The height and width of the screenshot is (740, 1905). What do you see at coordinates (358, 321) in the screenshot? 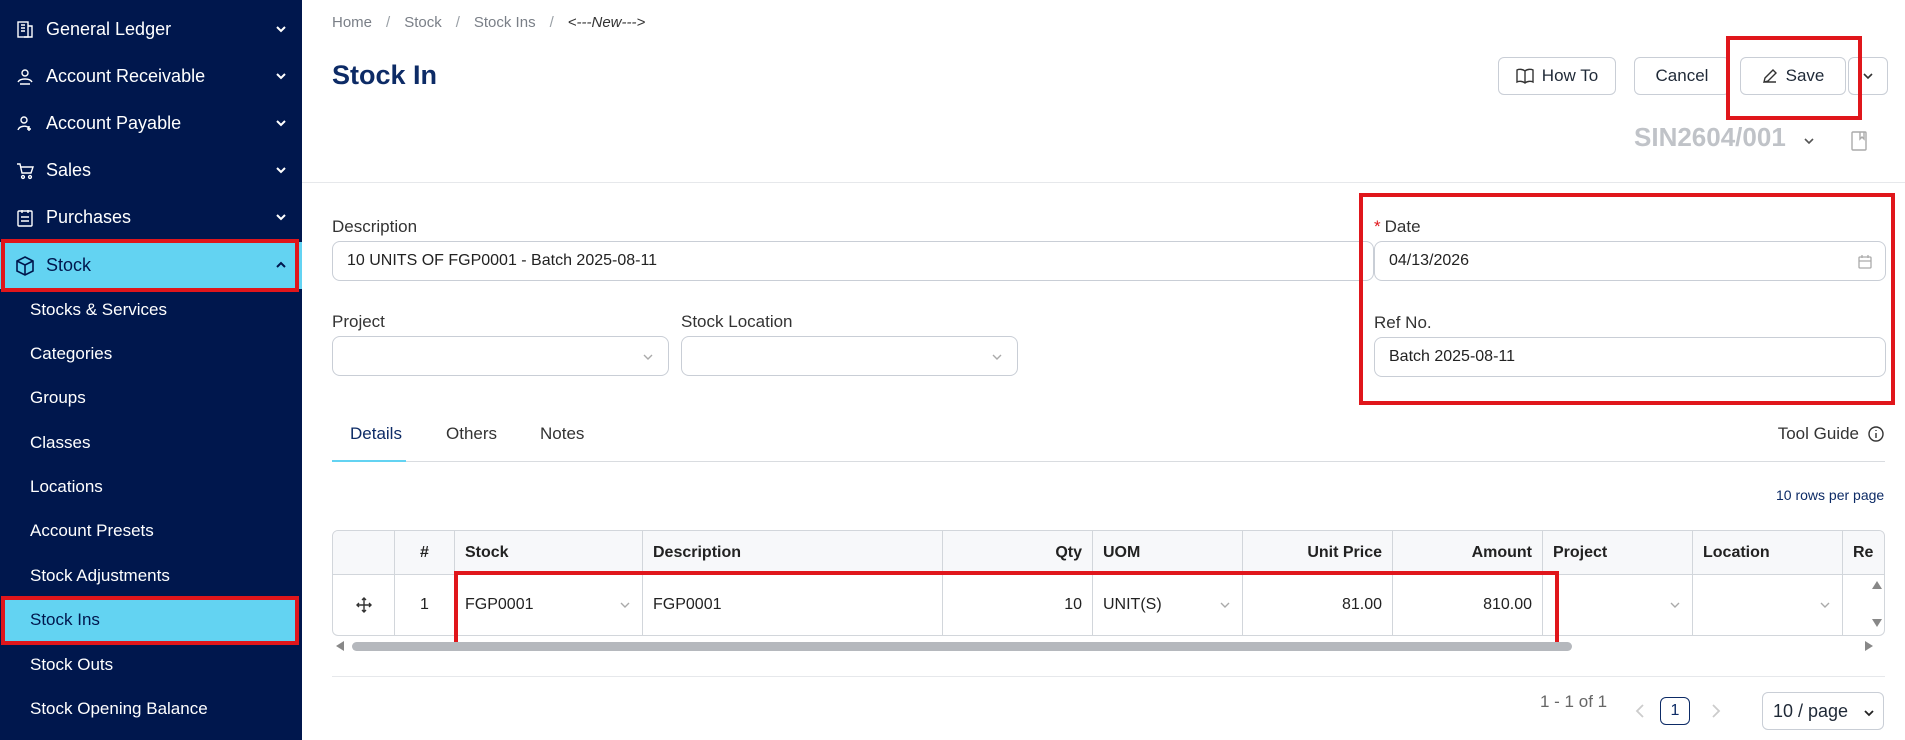
I see `project-label: Project` at bounding box center [358, 321].